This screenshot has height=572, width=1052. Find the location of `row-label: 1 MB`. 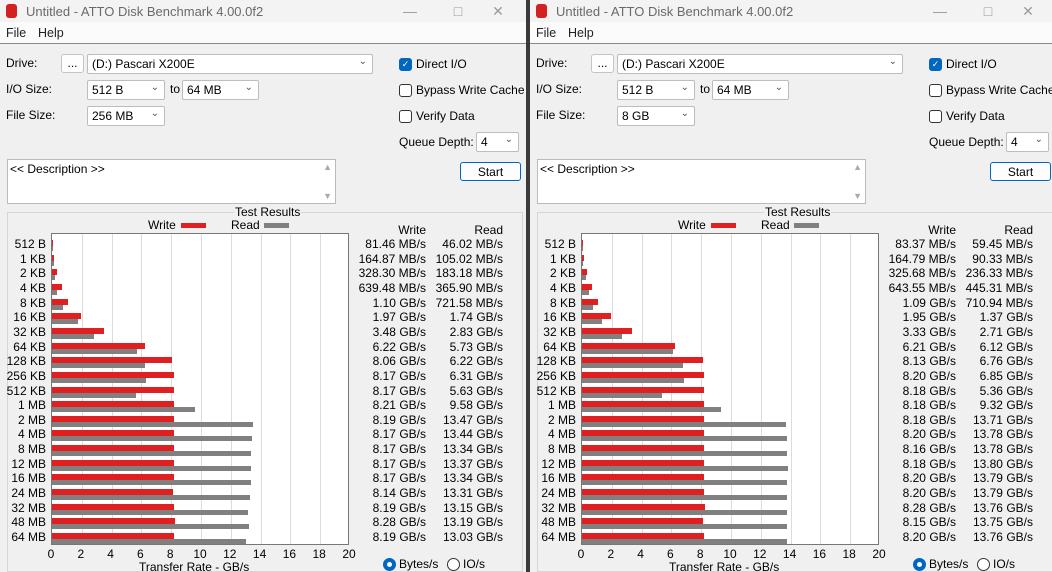

row-label: 1 MB is located at coordinates (561, 405).